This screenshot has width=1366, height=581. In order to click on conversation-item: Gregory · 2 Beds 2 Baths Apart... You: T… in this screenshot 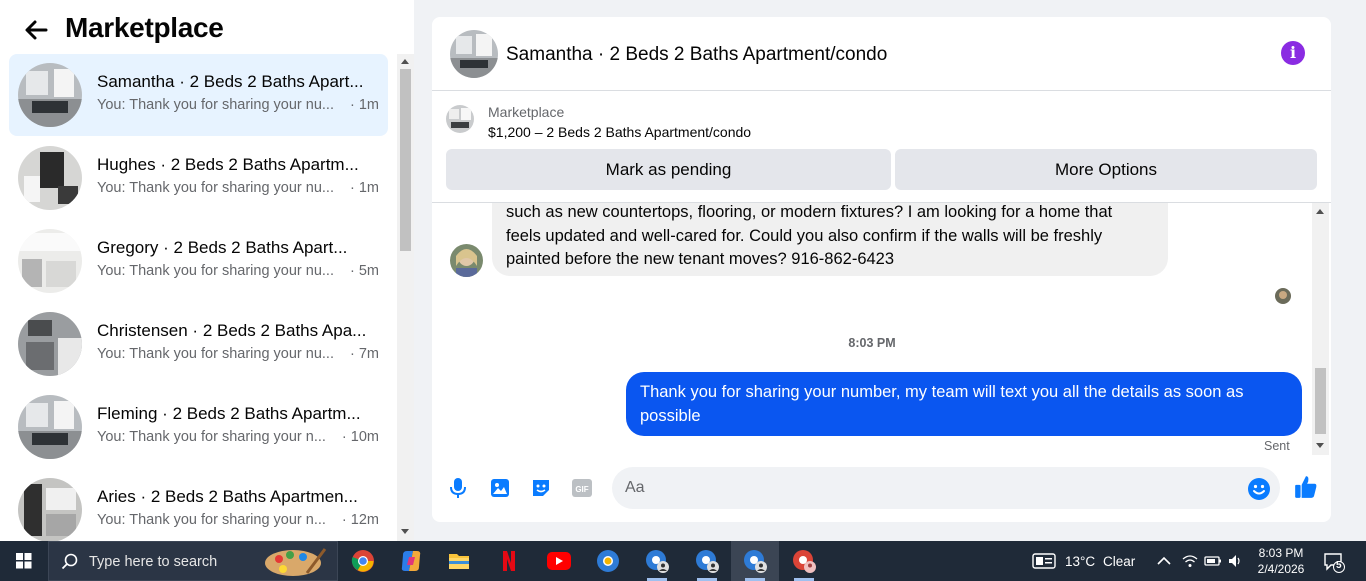, I will do `click(198, 261)`.